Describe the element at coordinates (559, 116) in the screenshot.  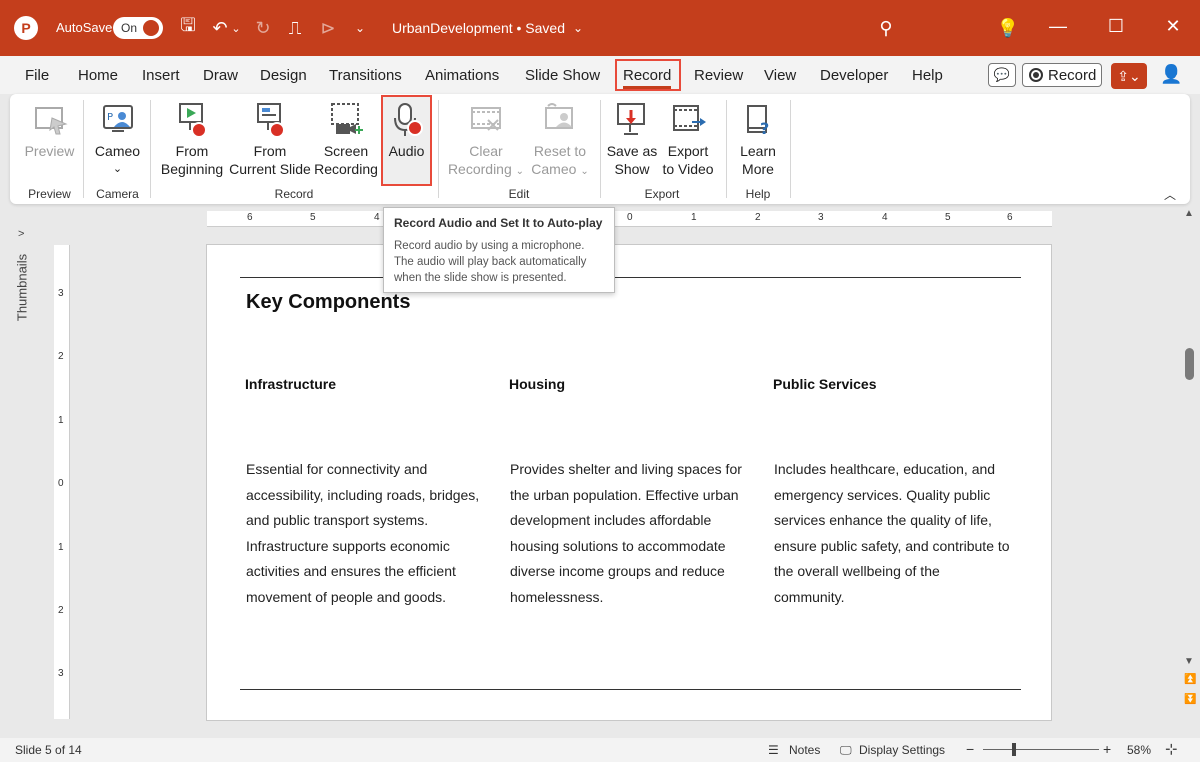
I see `reset-to-cameo-icon` at that location.